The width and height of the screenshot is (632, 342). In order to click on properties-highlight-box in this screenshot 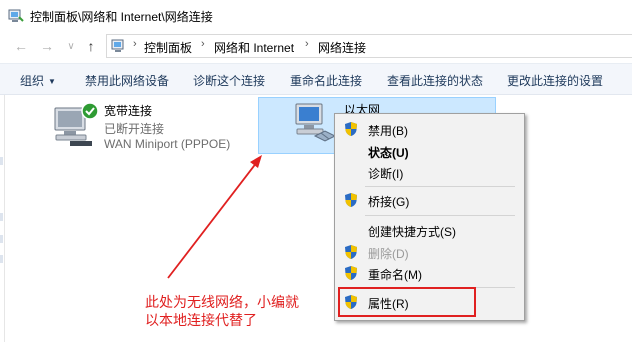, I will do `click(407, 302)`.